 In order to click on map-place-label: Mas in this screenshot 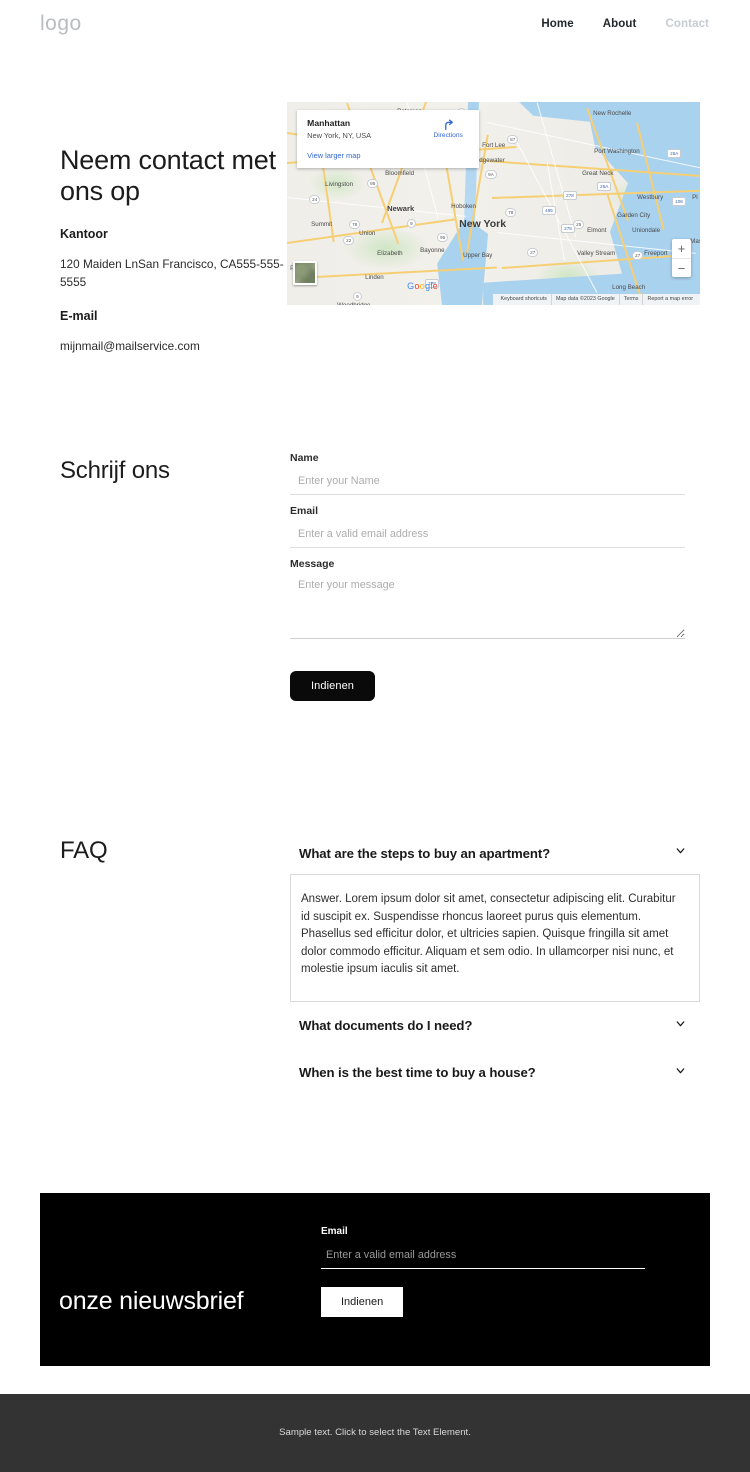, I will do `click(695, 241)`.